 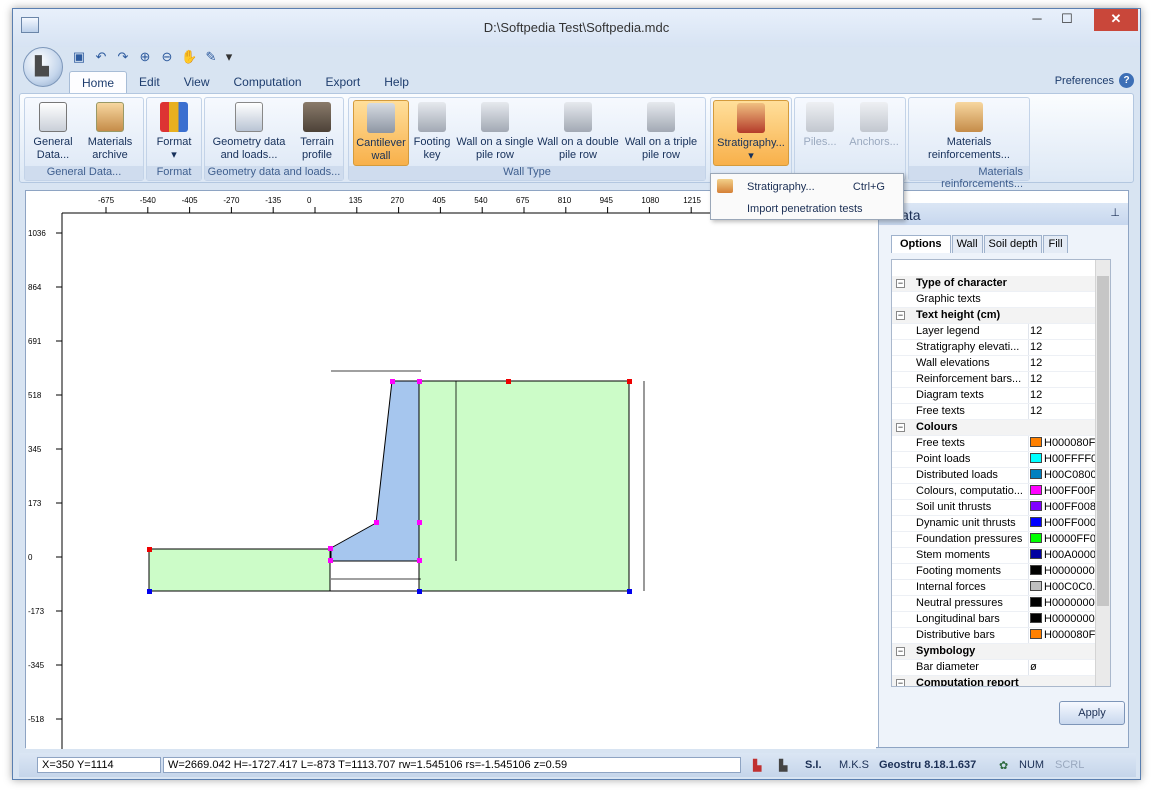 What do you see at coordinates (229, 57) in the screenshot?
I see `customize-qat-icon: ▾` at bounding box center [229, 57].